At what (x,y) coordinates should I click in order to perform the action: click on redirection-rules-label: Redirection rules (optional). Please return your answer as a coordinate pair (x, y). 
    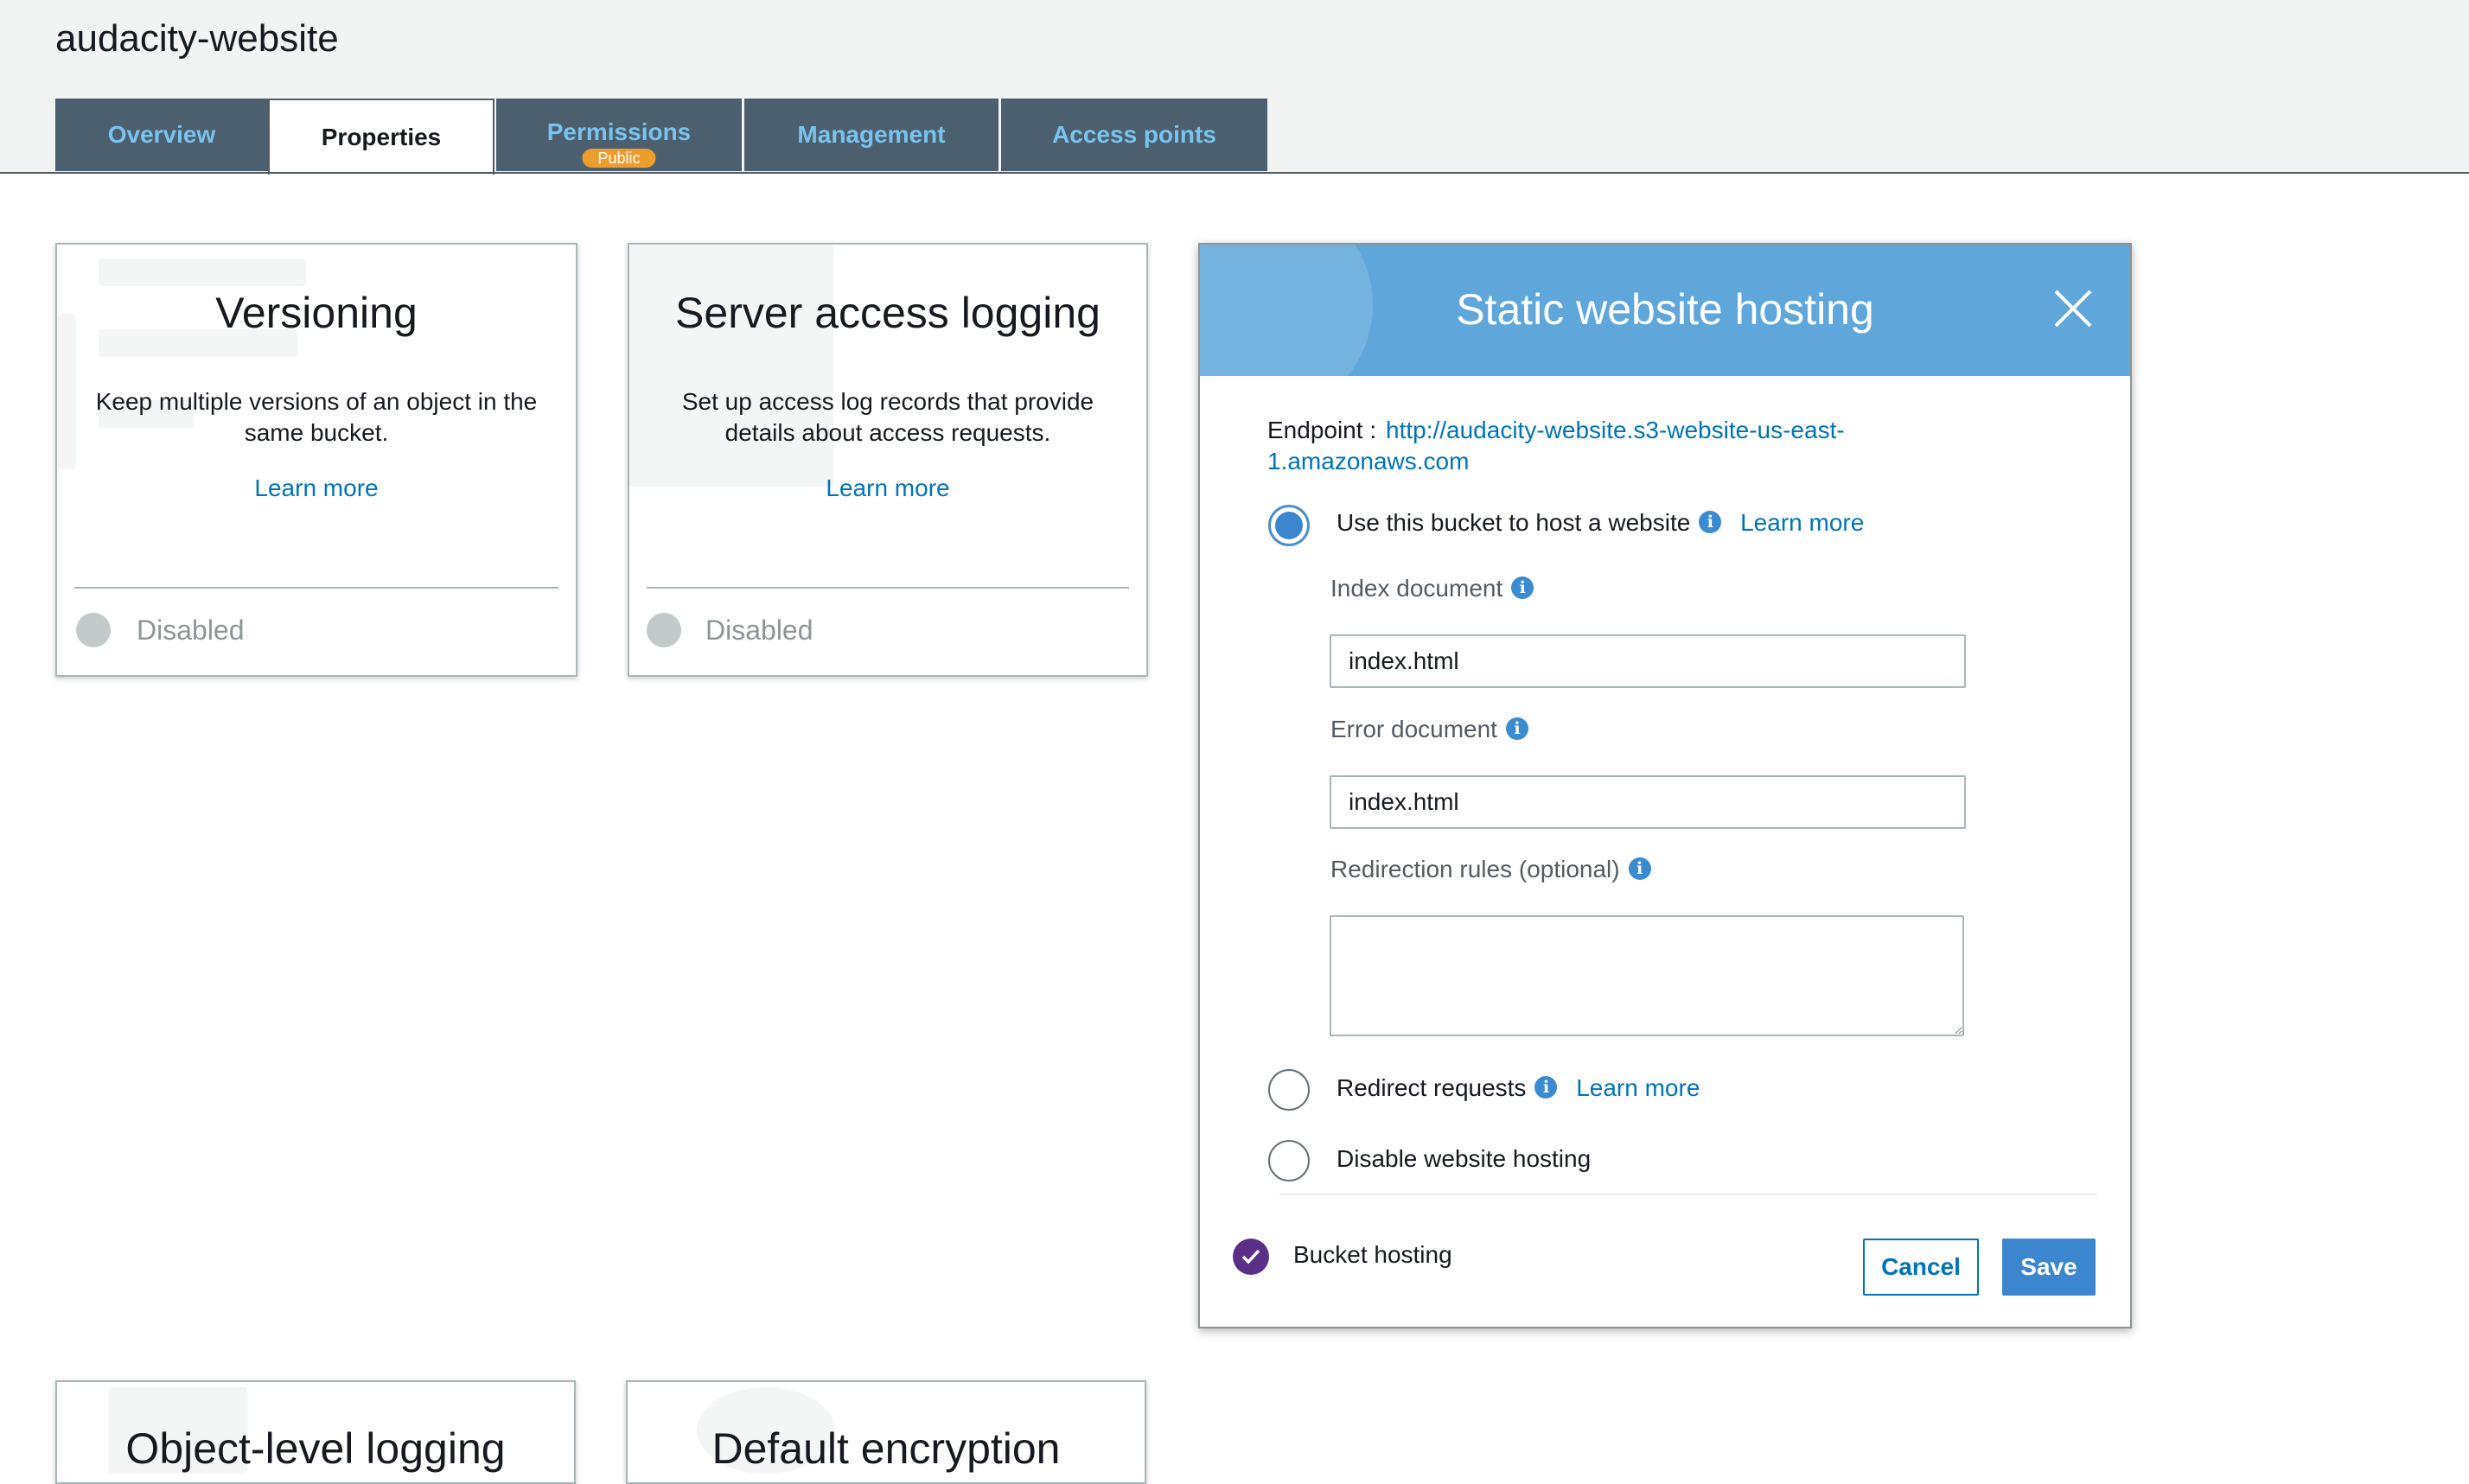
    Looking at the image, I should click on (1475, 869).